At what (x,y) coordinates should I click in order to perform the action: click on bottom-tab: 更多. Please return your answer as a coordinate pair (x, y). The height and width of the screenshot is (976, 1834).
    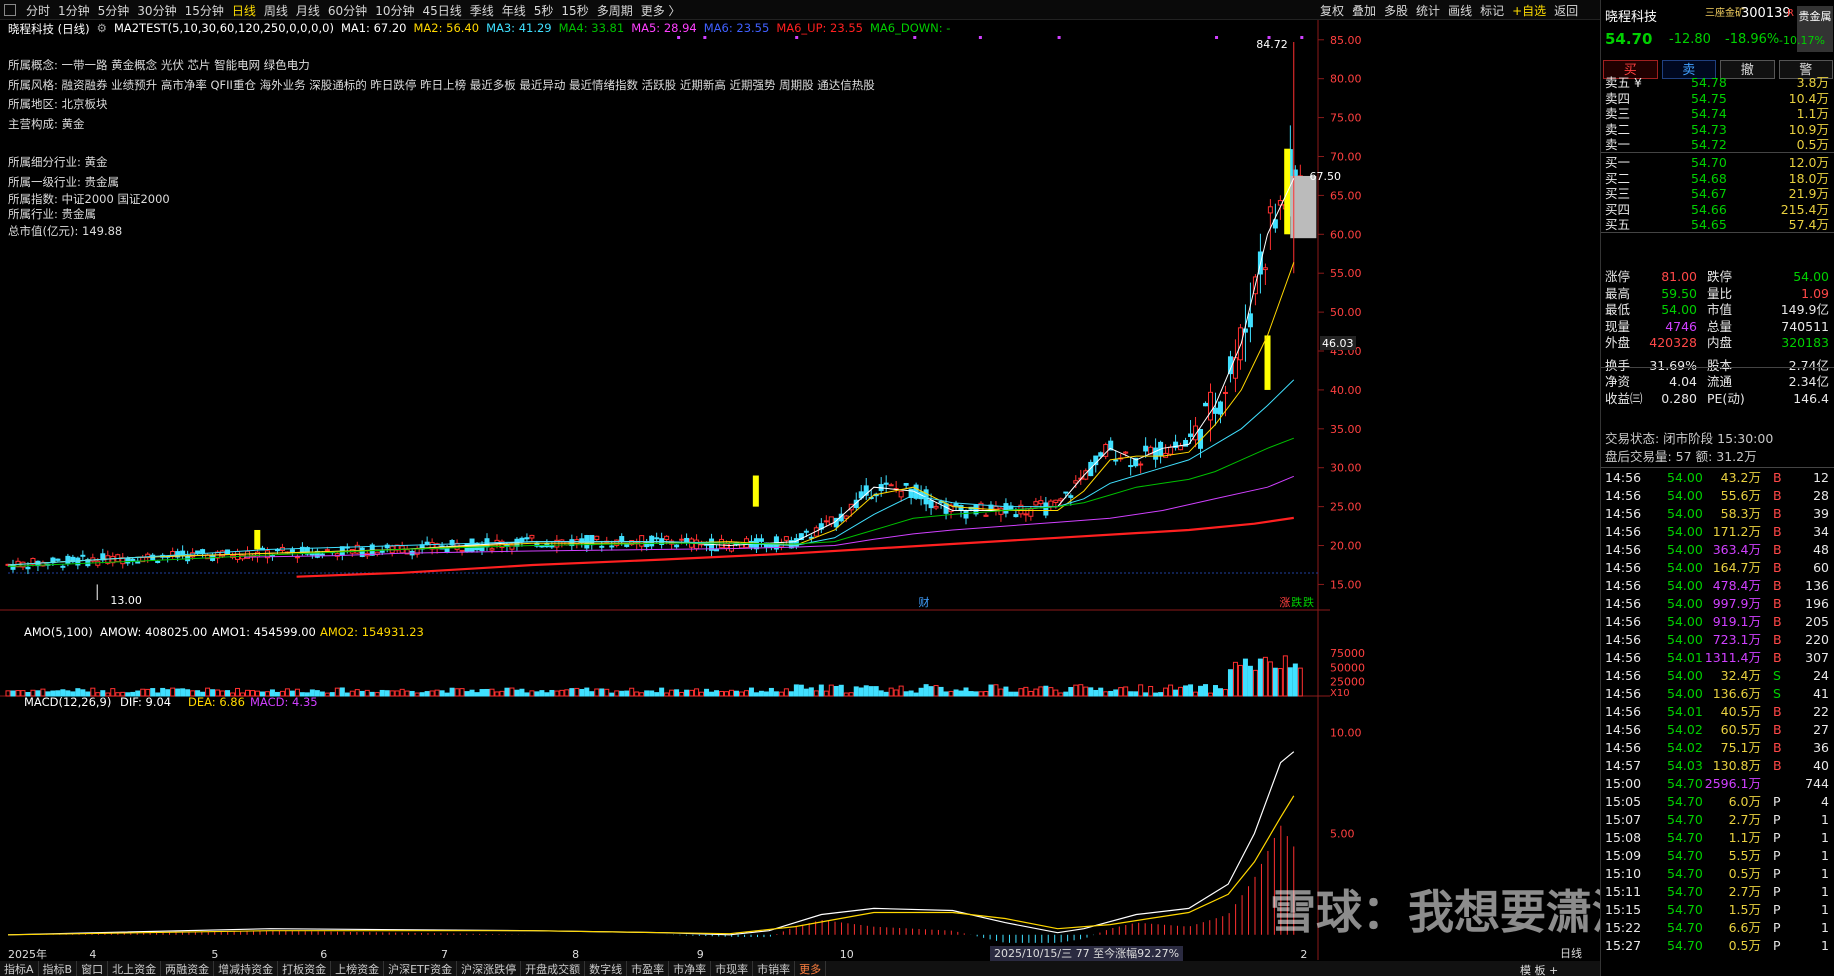
    Looking at the image, I should click on (811, 968).